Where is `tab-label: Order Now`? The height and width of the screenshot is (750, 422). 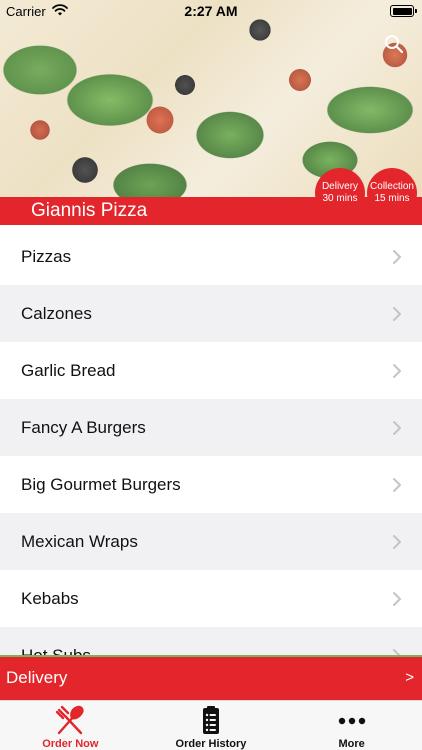
tab-label: Order Now is located at coordinates (70, 744).